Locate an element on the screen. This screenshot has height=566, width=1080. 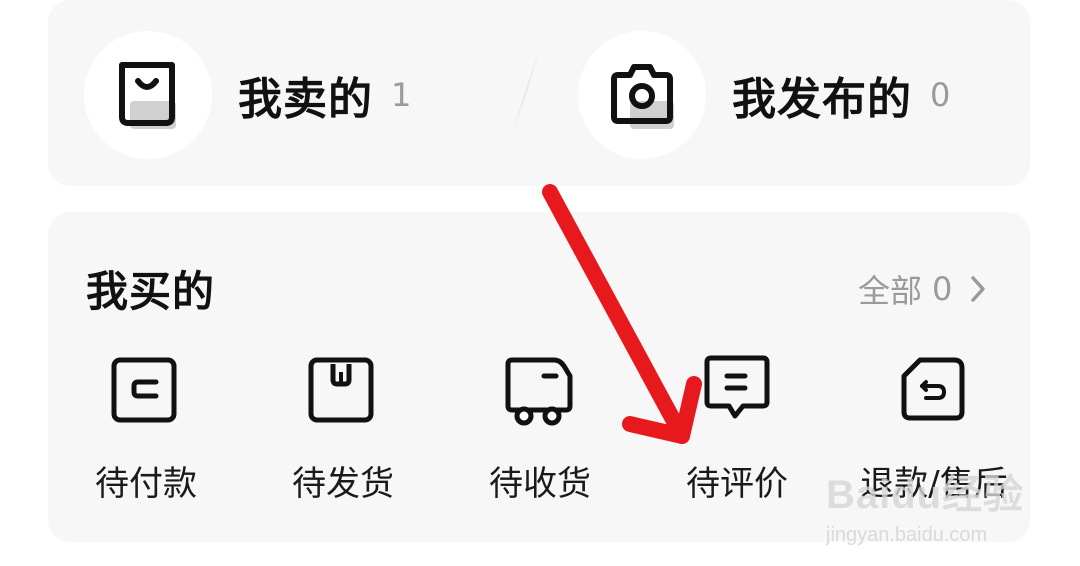
sold-icon-circle is located at coordinates (148, 95).